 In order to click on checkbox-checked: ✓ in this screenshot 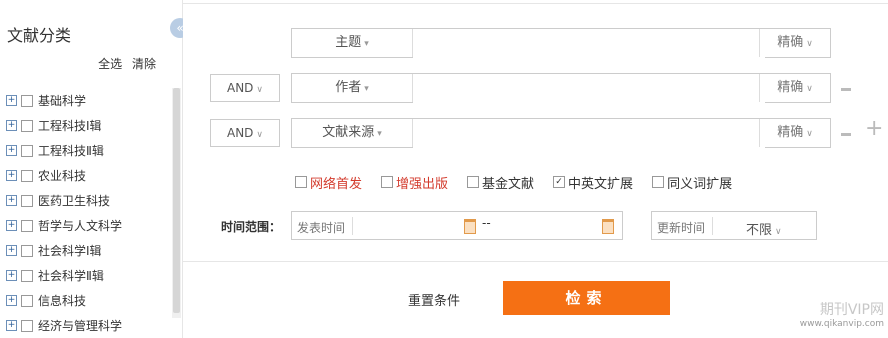, I will do `click(559, 182)`.